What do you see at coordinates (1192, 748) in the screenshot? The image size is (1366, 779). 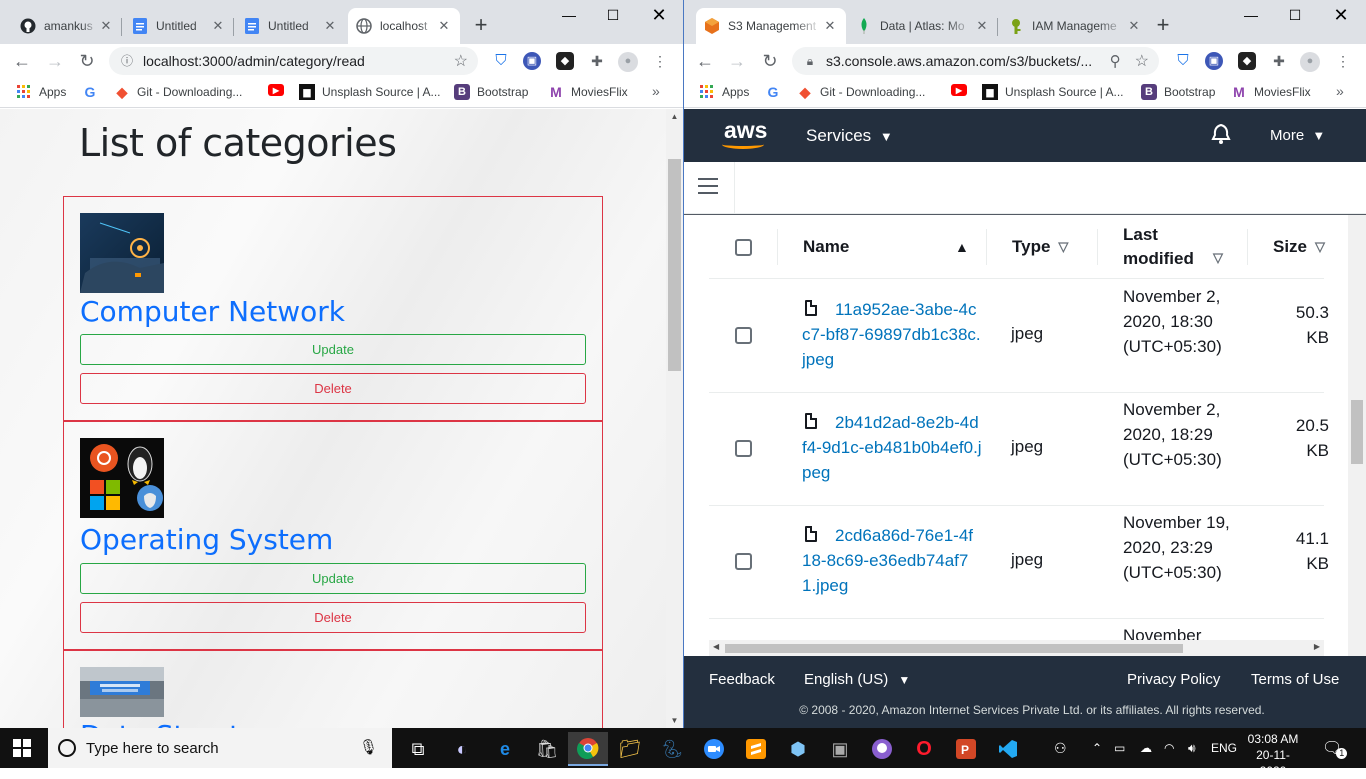 I see `volume-icon: 🔊︎` at bounding box center [1192, 748].